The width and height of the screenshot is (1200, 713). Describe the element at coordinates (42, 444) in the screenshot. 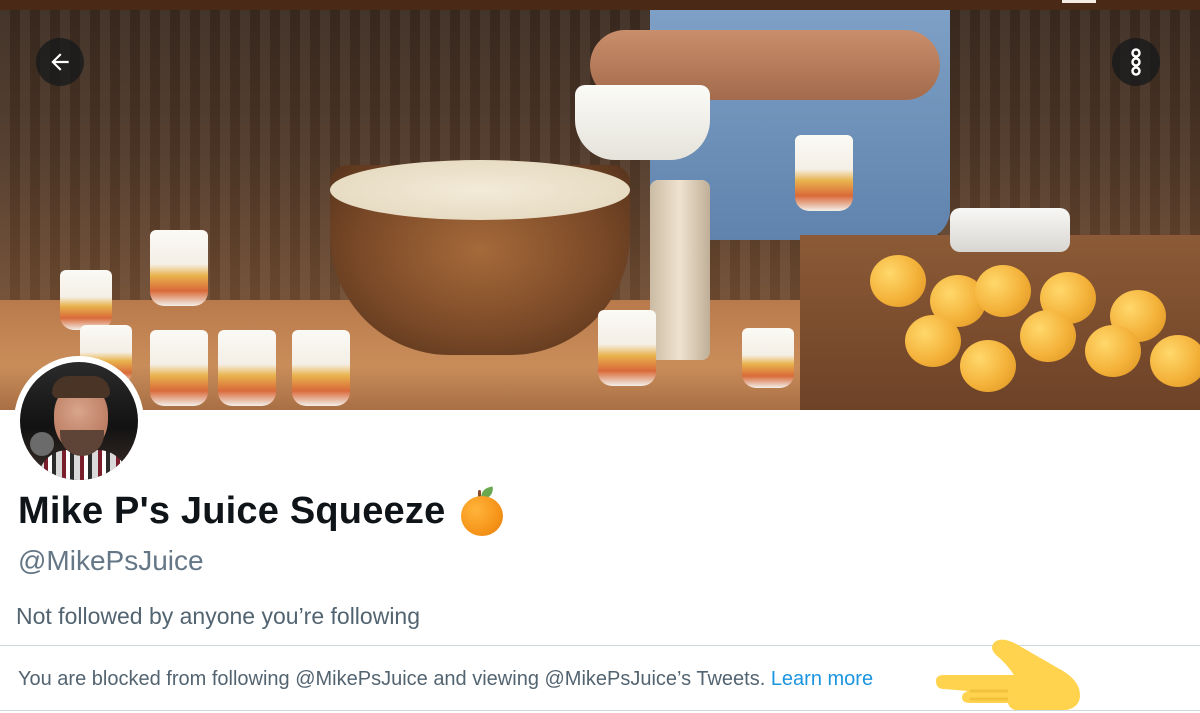

I see `microphone-icon` at that location.